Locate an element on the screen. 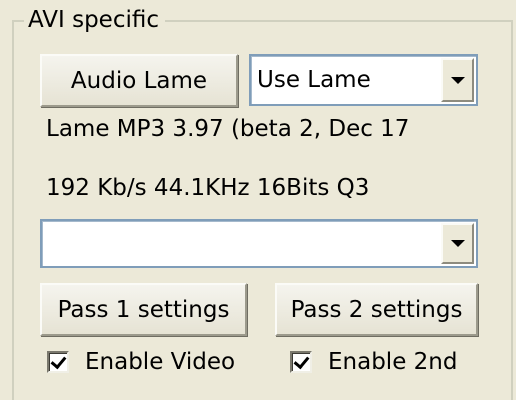 The height and width of the screenshot is (400, 516). pass-1-settings-label: Pass 1 settings is located at coordinates (143, 309).